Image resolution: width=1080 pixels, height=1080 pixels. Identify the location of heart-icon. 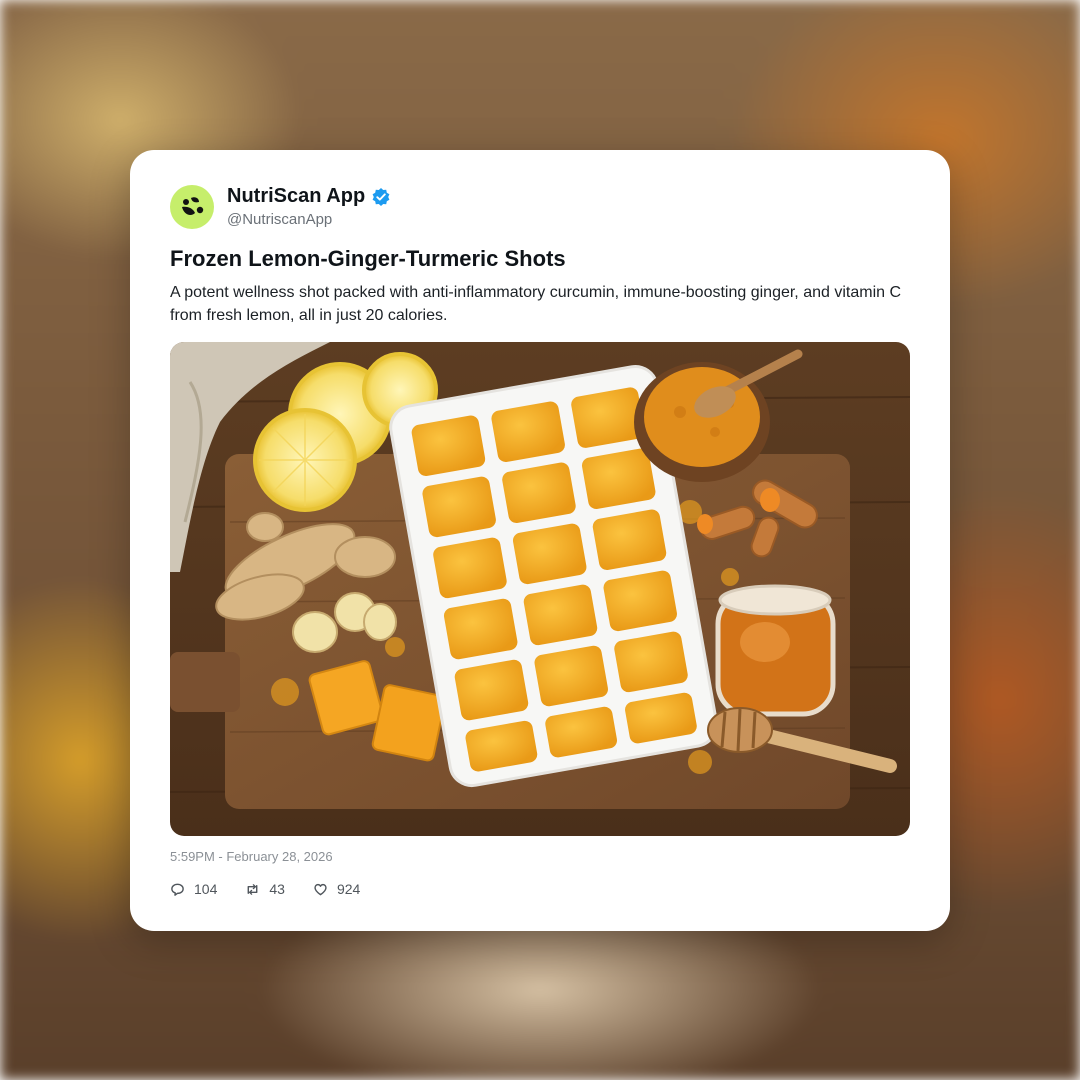
(320, 889).